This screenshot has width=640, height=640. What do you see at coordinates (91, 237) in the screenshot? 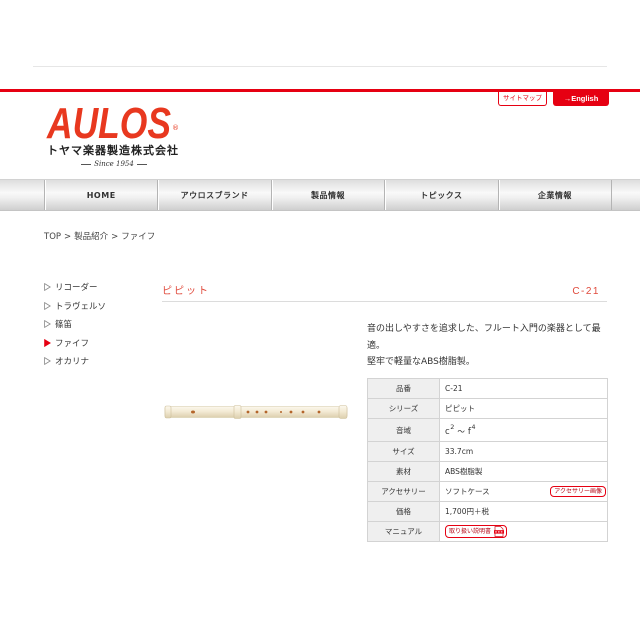
I see `breadcrumb-link-products: 製品紹介` at bounding box center [91, 237].